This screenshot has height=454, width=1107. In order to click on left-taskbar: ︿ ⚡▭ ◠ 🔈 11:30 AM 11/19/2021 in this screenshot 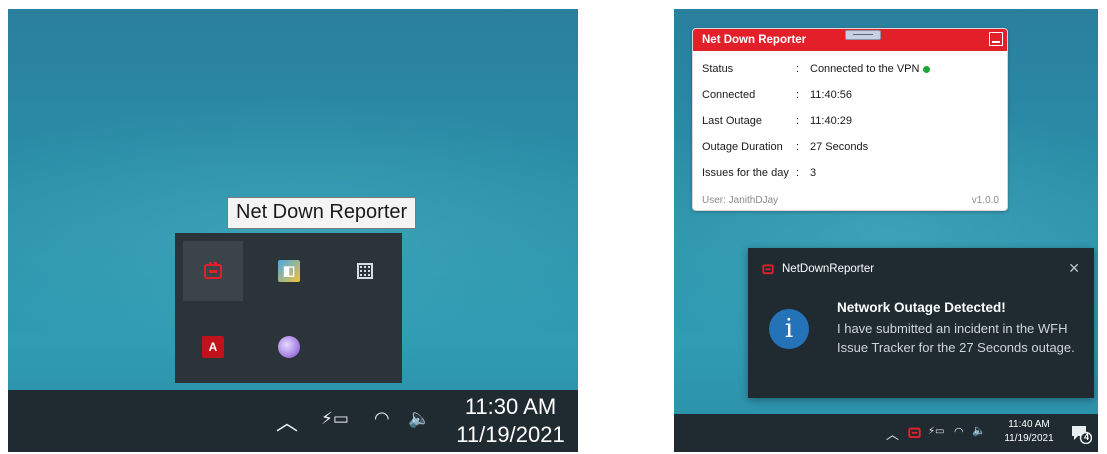, I will do `click(293, 421)`.